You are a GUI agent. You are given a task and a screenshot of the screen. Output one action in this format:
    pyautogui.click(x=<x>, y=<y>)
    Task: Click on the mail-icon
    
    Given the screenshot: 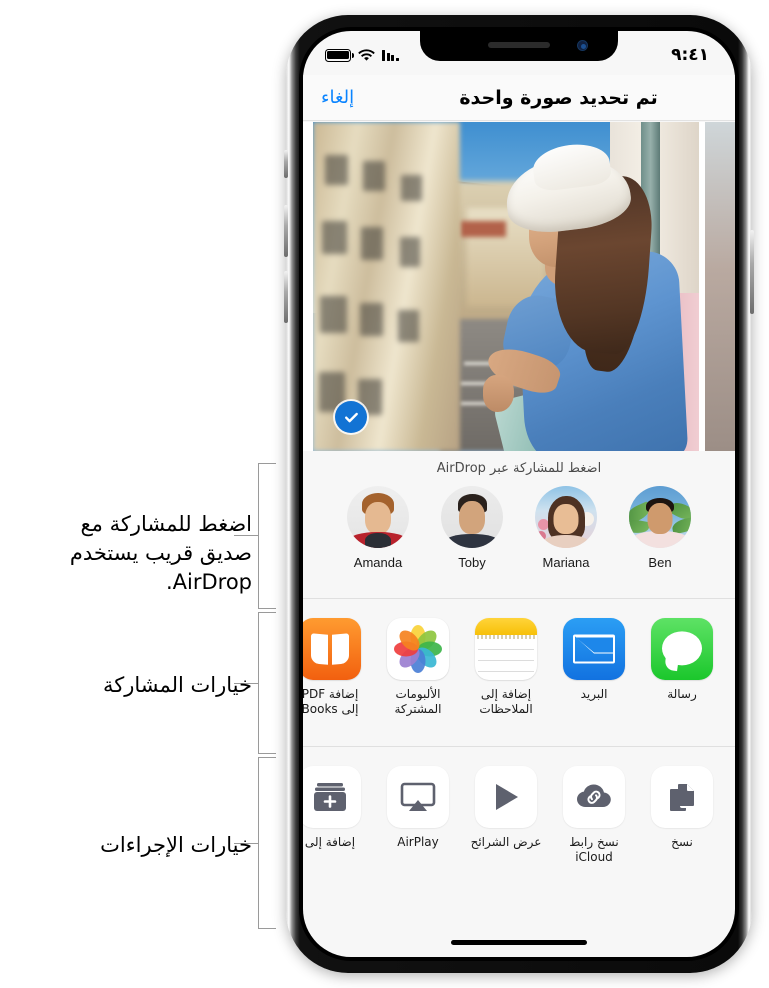 What is the action you would take?
    pyautogui.click(x=594, y=649)
    